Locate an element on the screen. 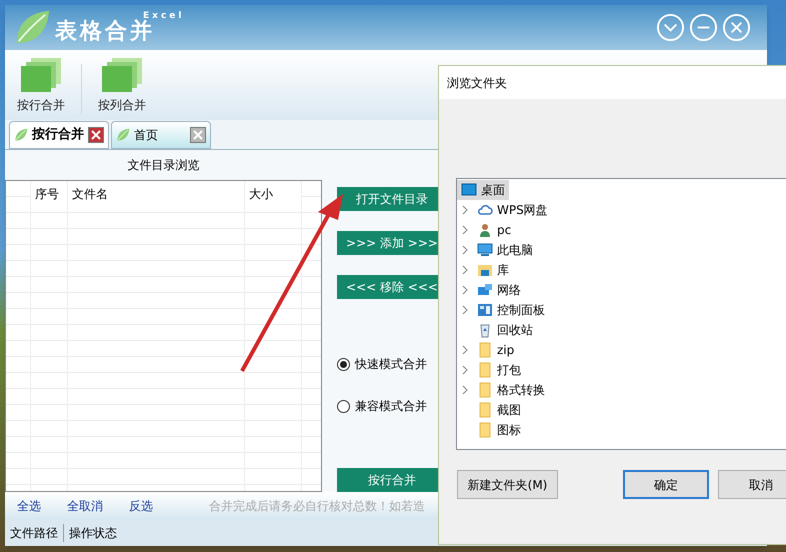  tree-item: 网络 is located at coordinates (621, 290).